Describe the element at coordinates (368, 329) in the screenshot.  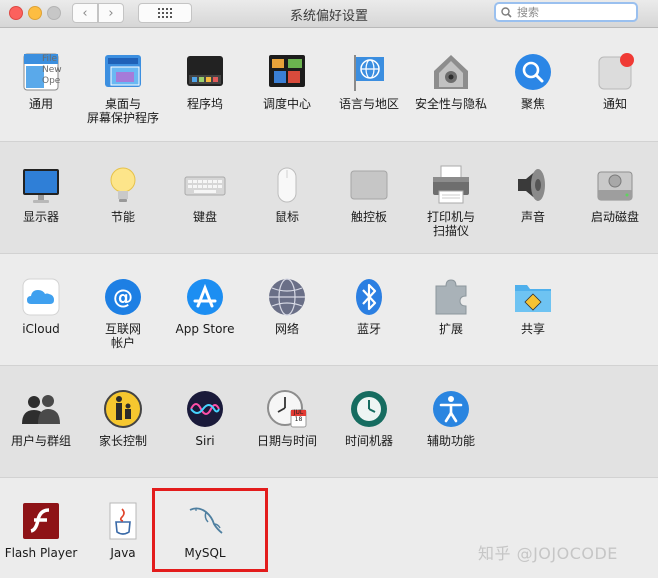
I see `pref-label: 蓝牙` at that location.